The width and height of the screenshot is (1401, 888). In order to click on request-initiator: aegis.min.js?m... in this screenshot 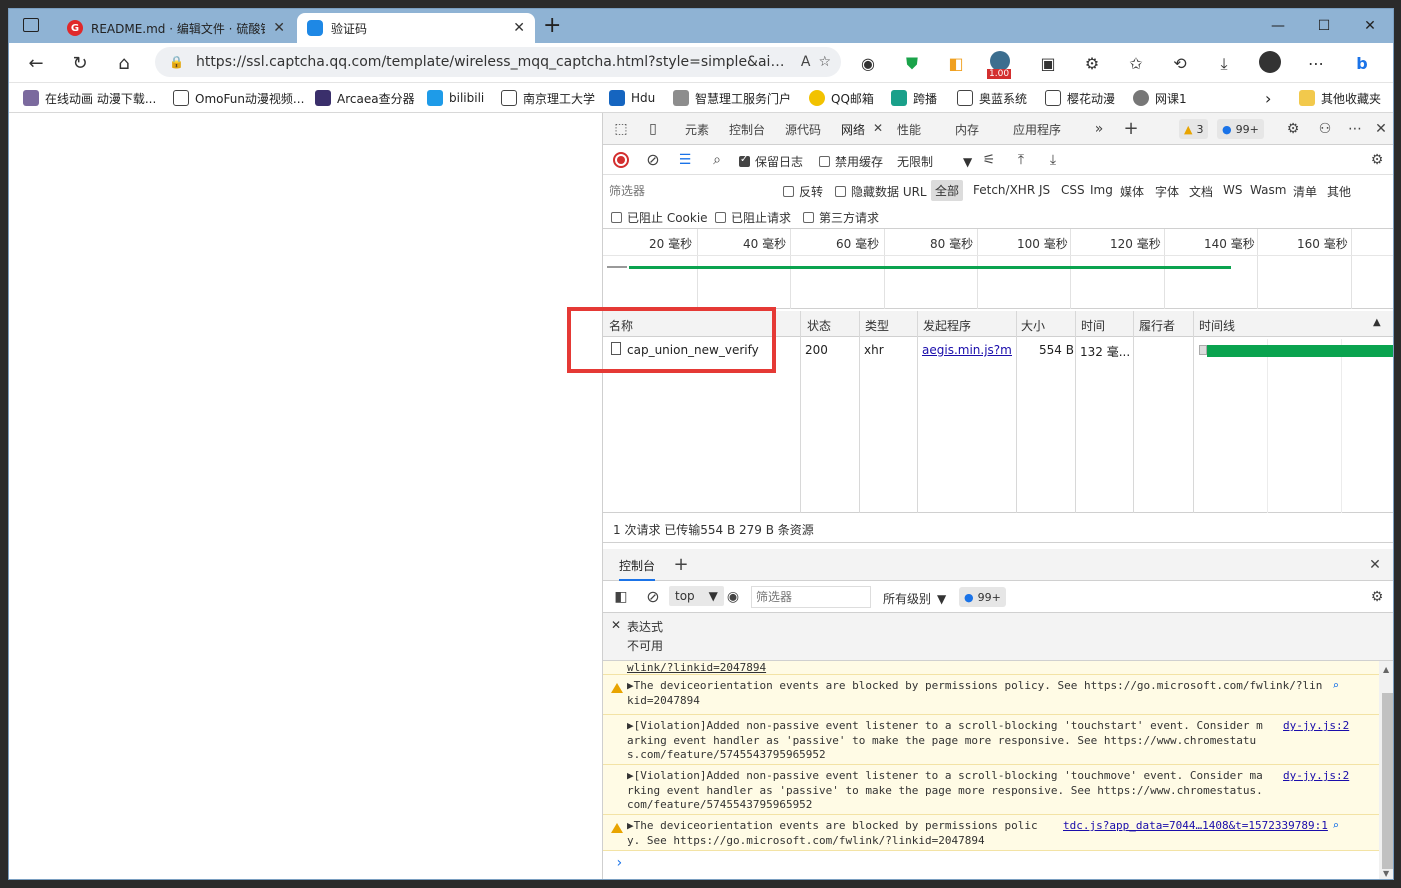, I will do `click(967, 350)`.